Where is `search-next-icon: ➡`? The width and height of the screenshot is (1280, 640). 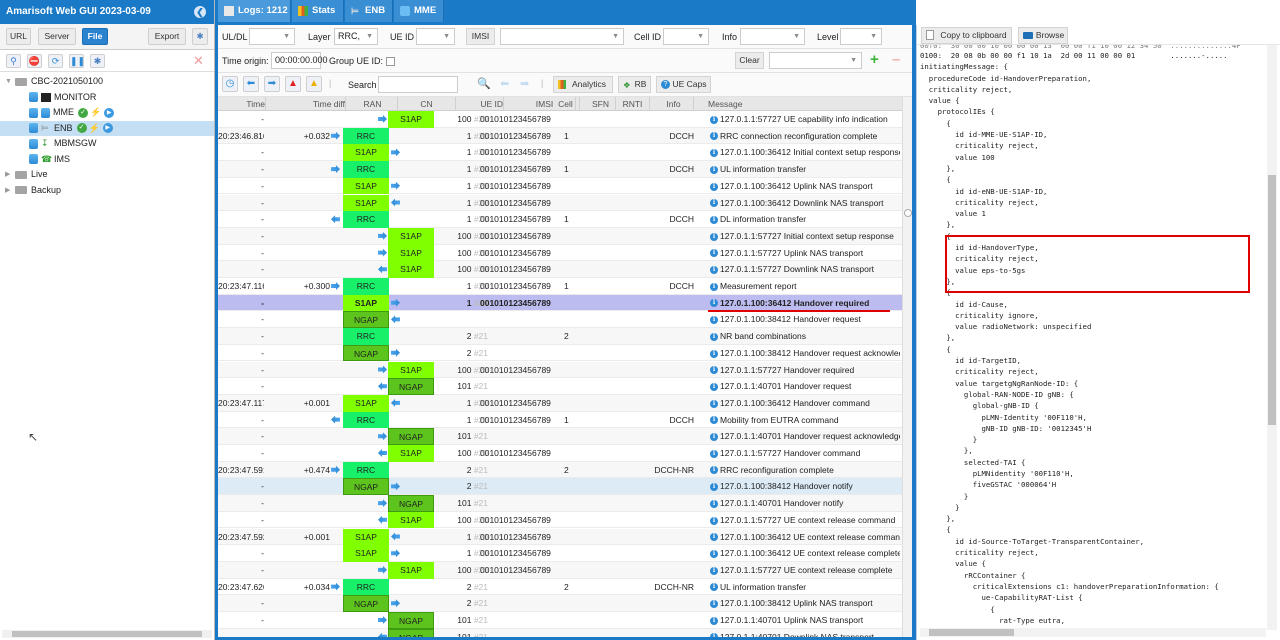
search-next-icon: ➡ is located at coordinates (524, 83).